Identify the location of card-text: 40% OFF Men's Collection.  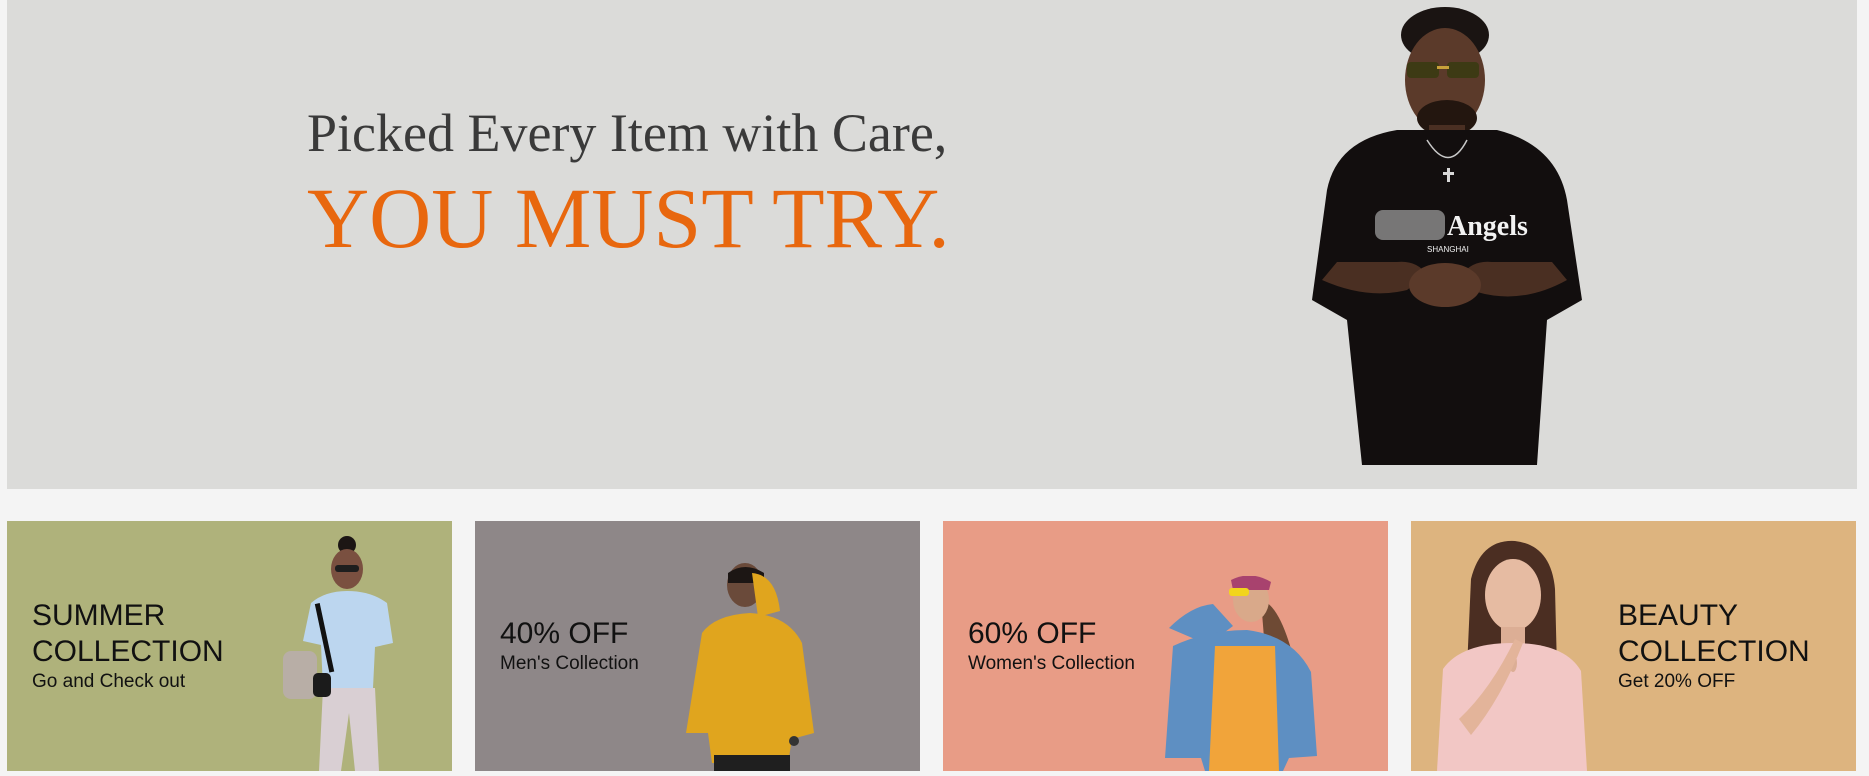
(569, 646).